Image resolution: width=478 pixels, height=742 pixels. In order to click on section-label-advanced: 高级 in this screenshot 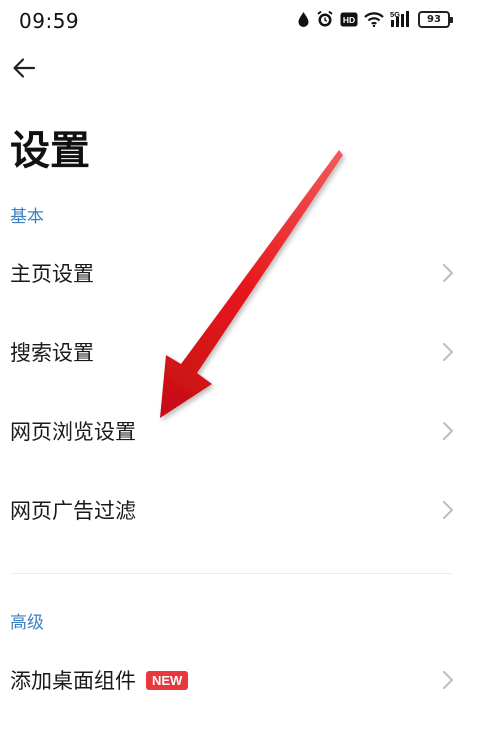, I will do `click(27, 623)`.